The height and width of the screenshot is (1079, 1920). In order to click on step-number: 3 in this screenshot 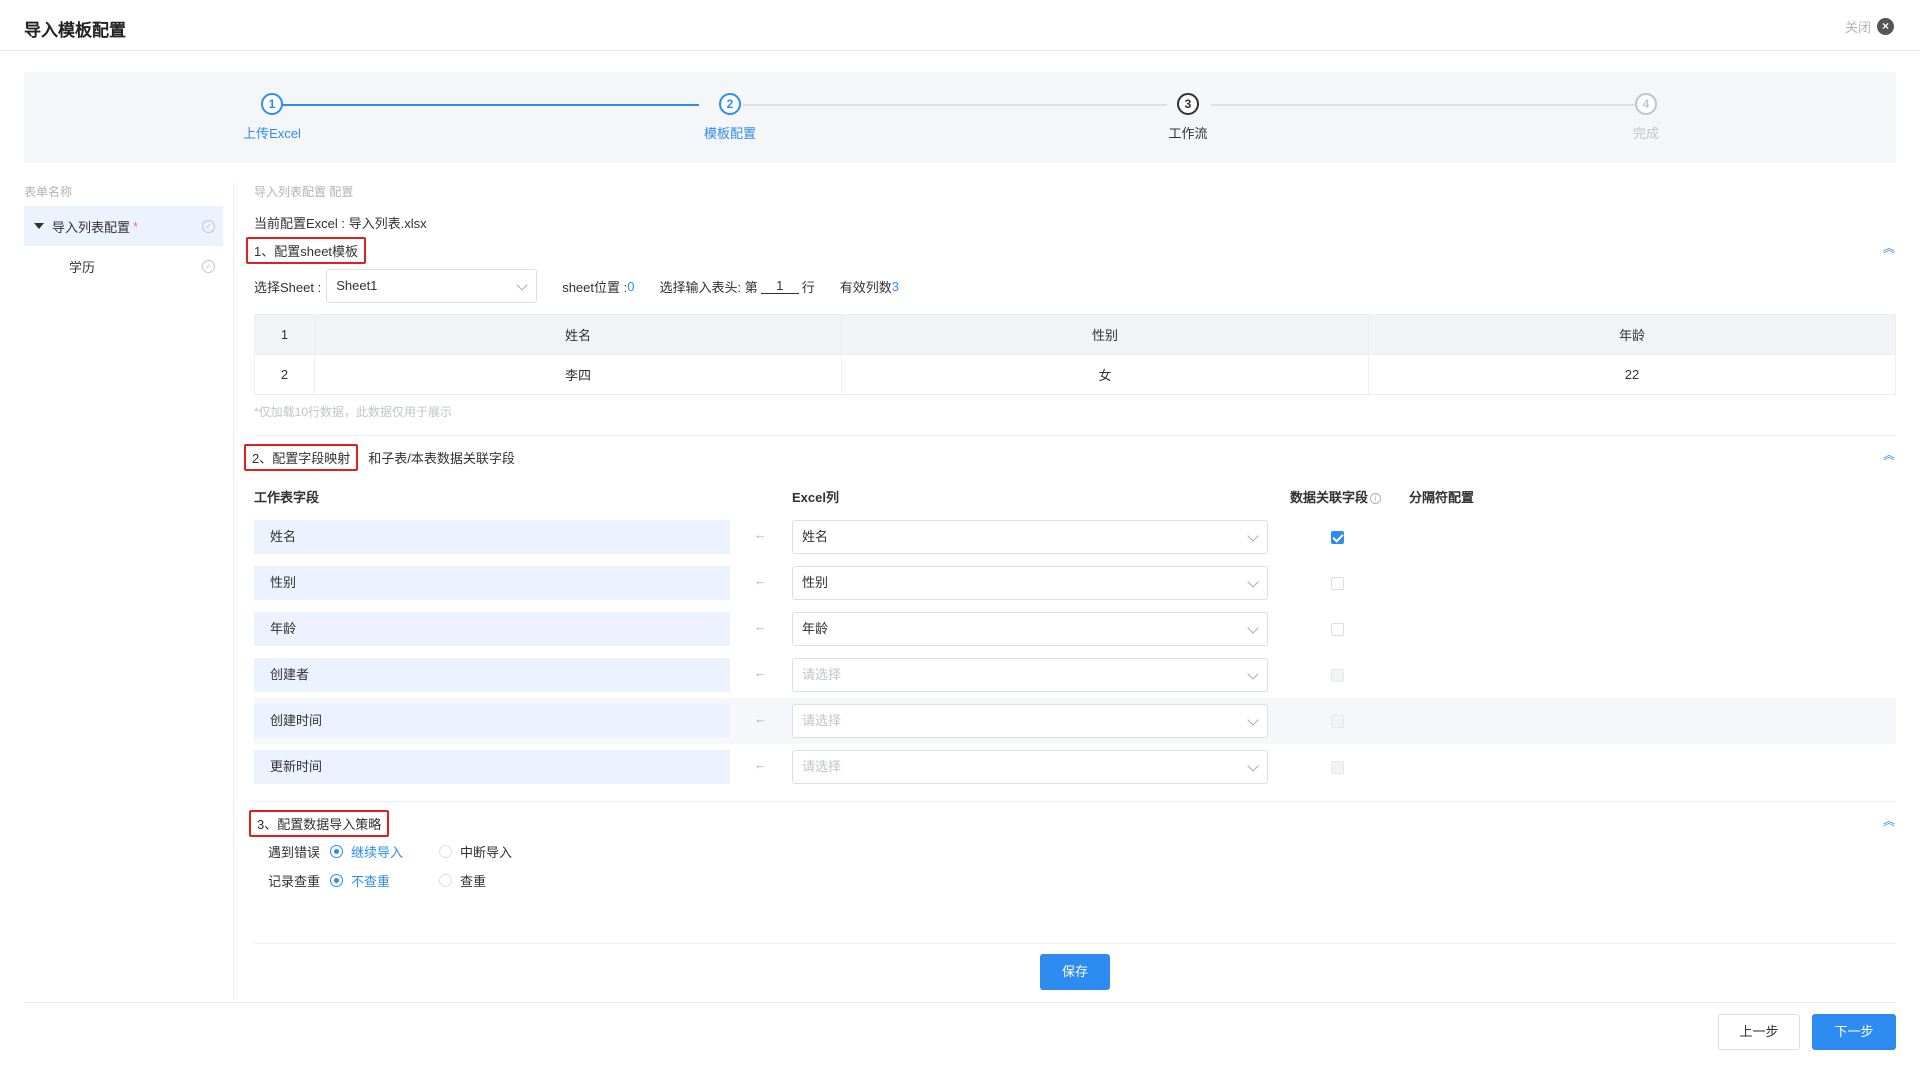, I will do `click(1188, 104)`.